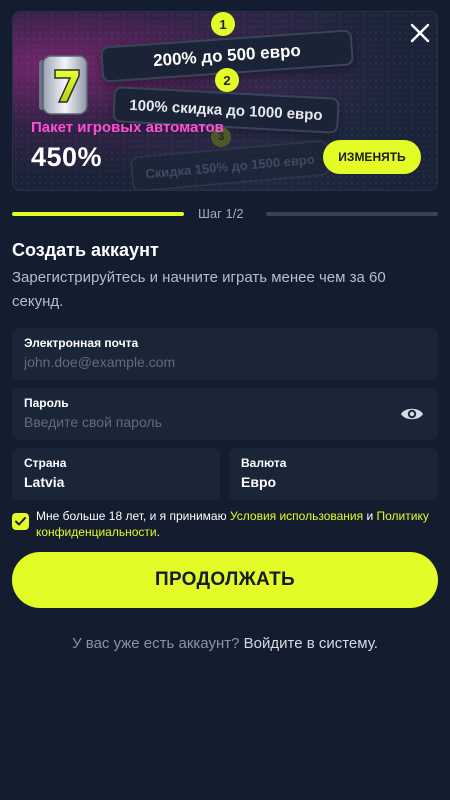 The image size is (450, 800). I want to click on consent-text-and: и, so click(370, 516).